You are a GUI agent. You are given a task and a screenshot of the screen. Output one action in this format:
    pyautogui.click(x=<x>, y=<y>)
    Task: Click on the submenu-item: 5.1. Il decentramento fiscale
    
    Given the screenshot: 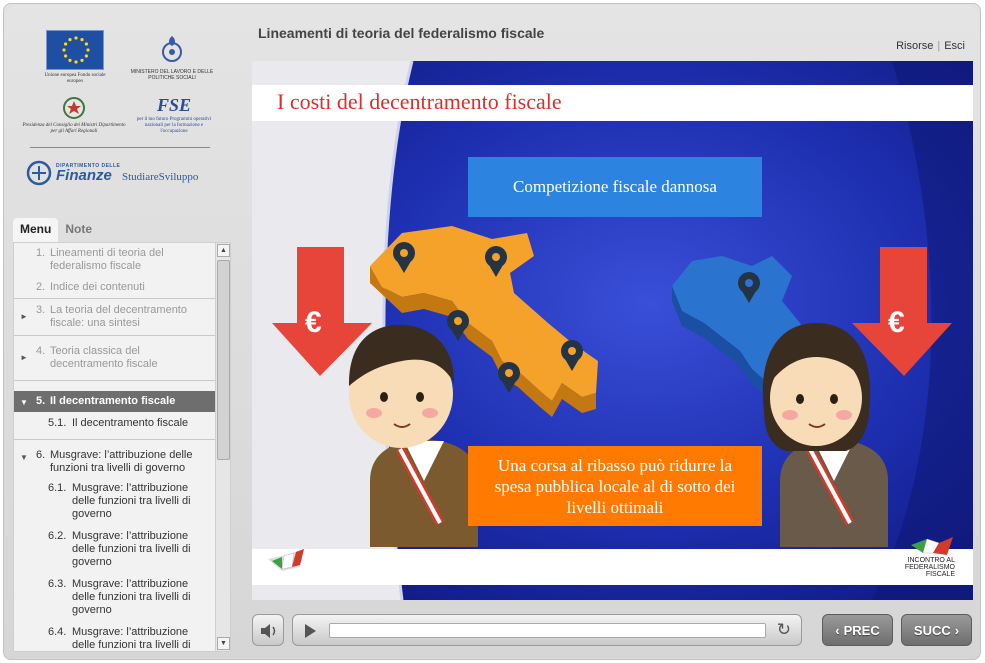 What is the action you would take?
    pyautogui.click(x=115, y=426)
    